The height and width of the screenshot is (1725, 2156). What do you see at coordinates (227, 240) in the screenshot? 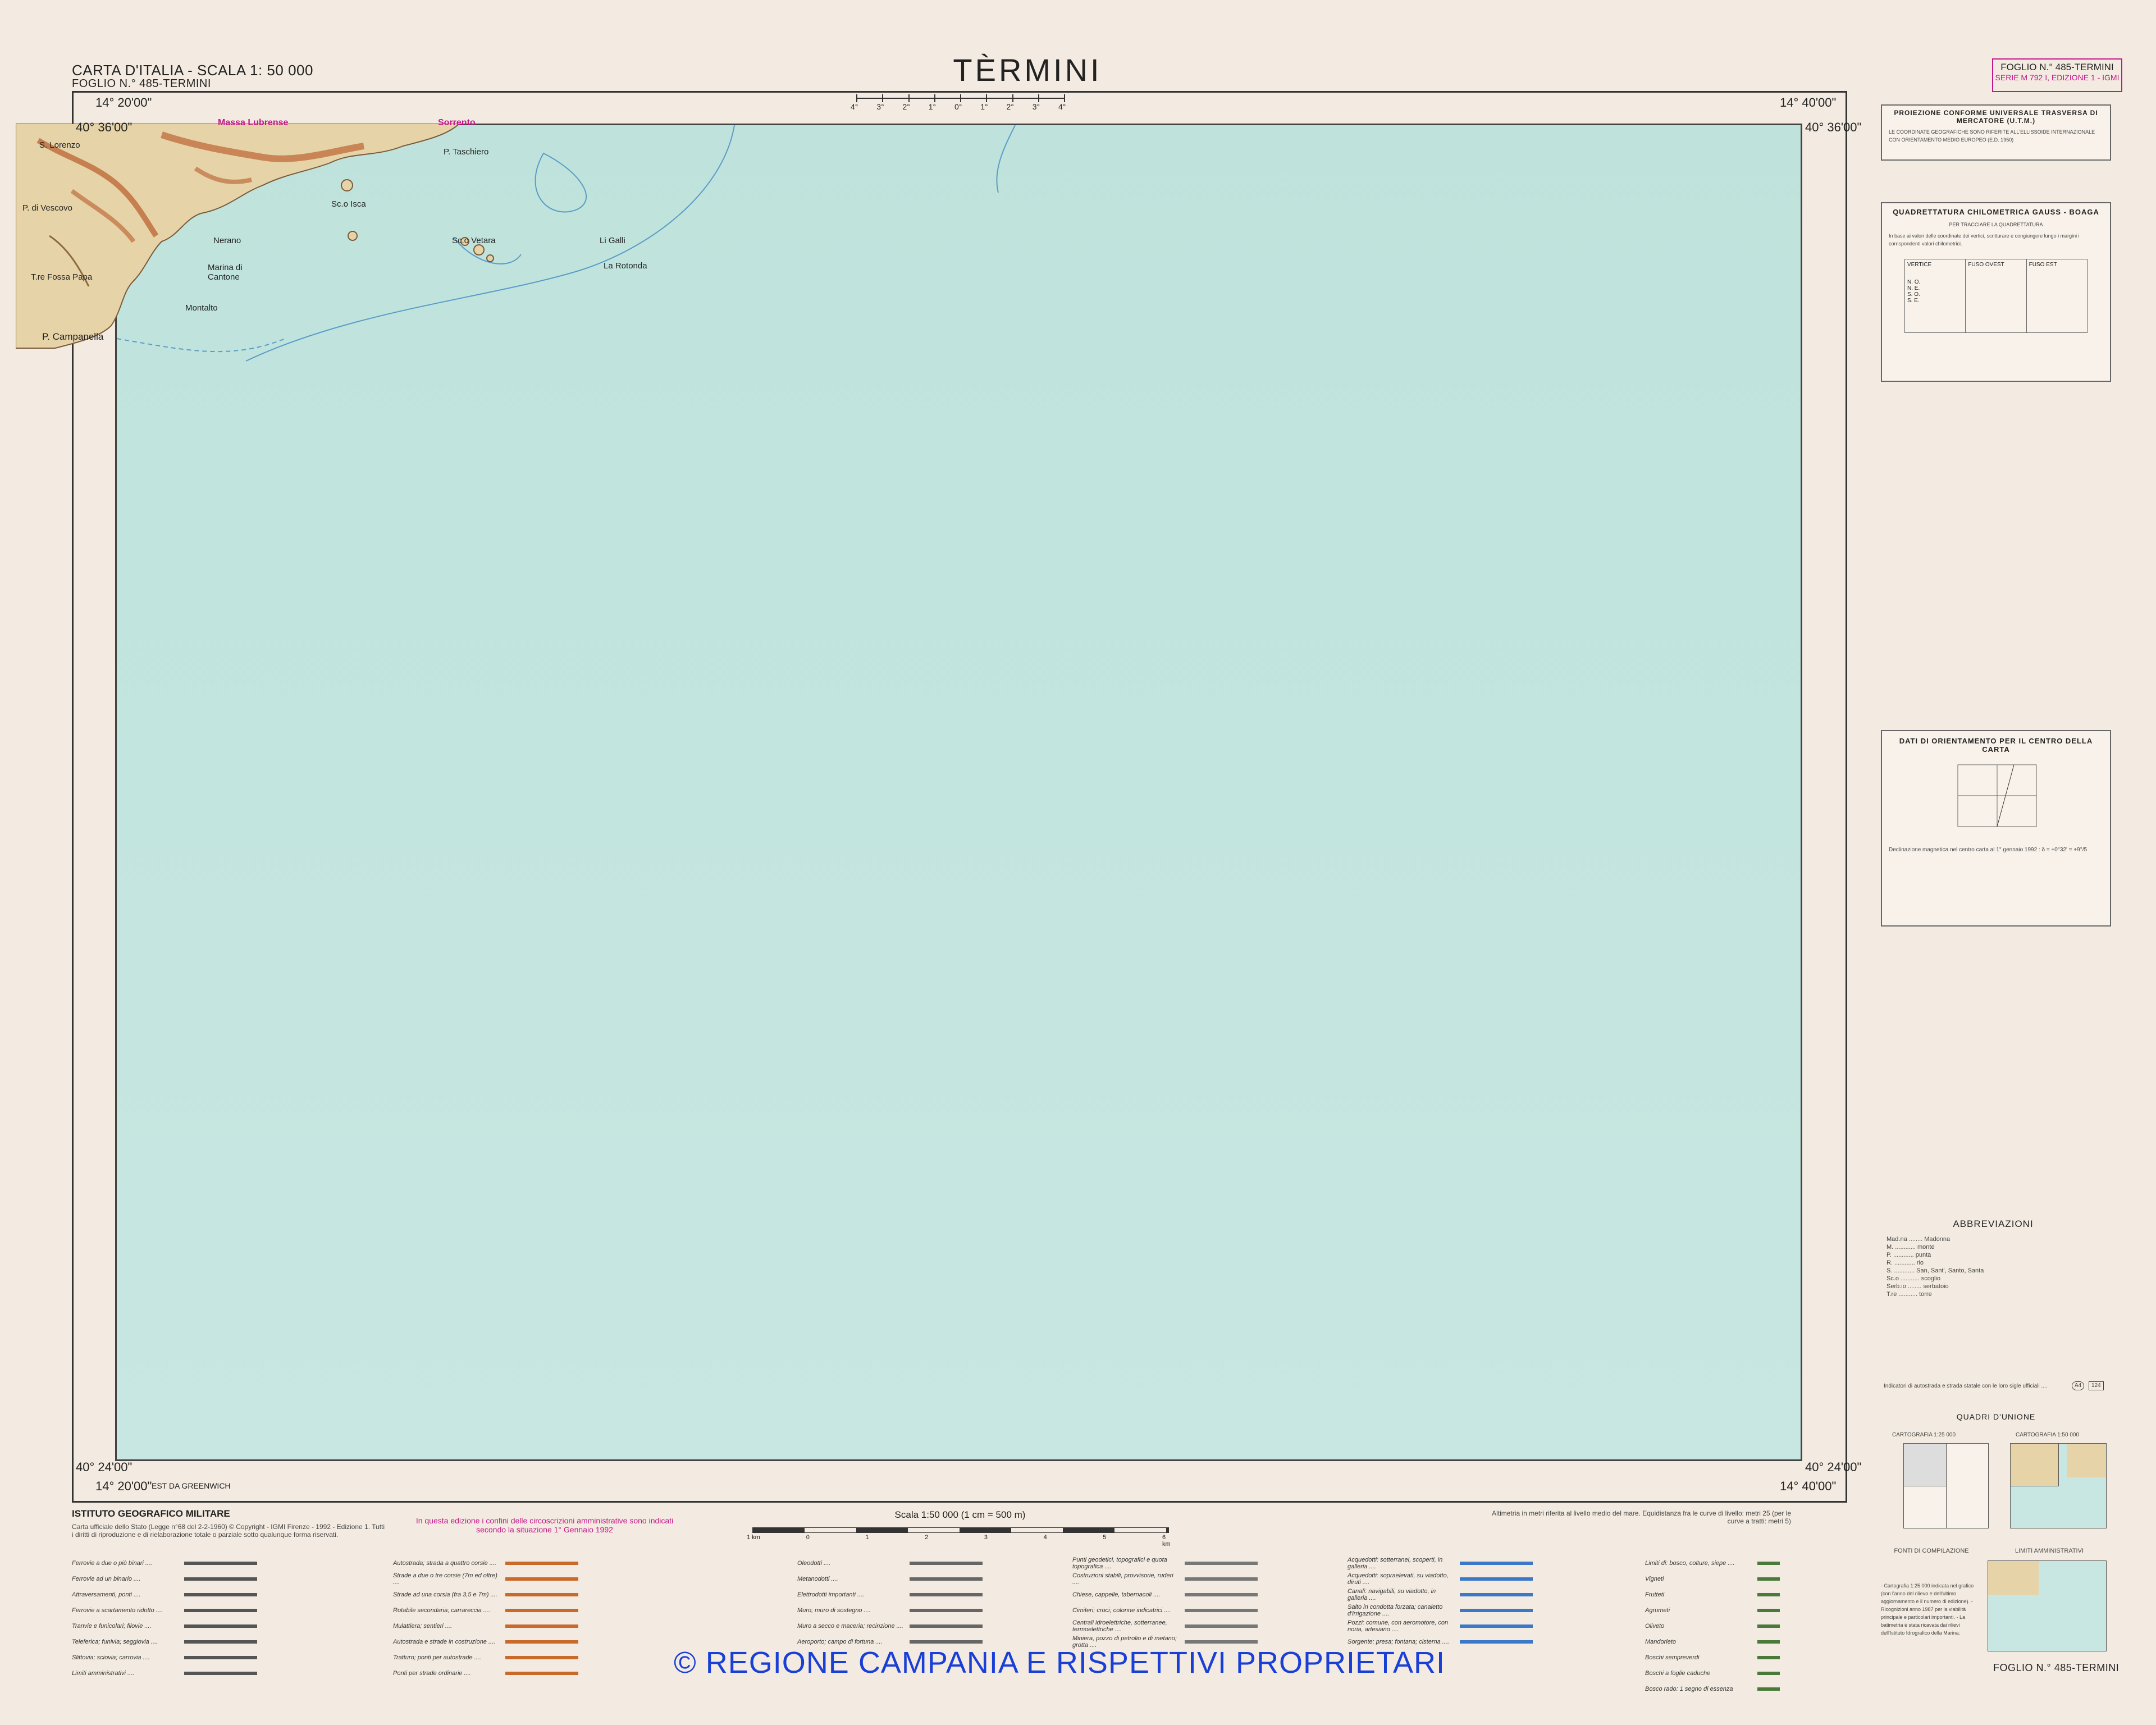
I see `place-nerano: Nerano` at bounding box center [227, 240].